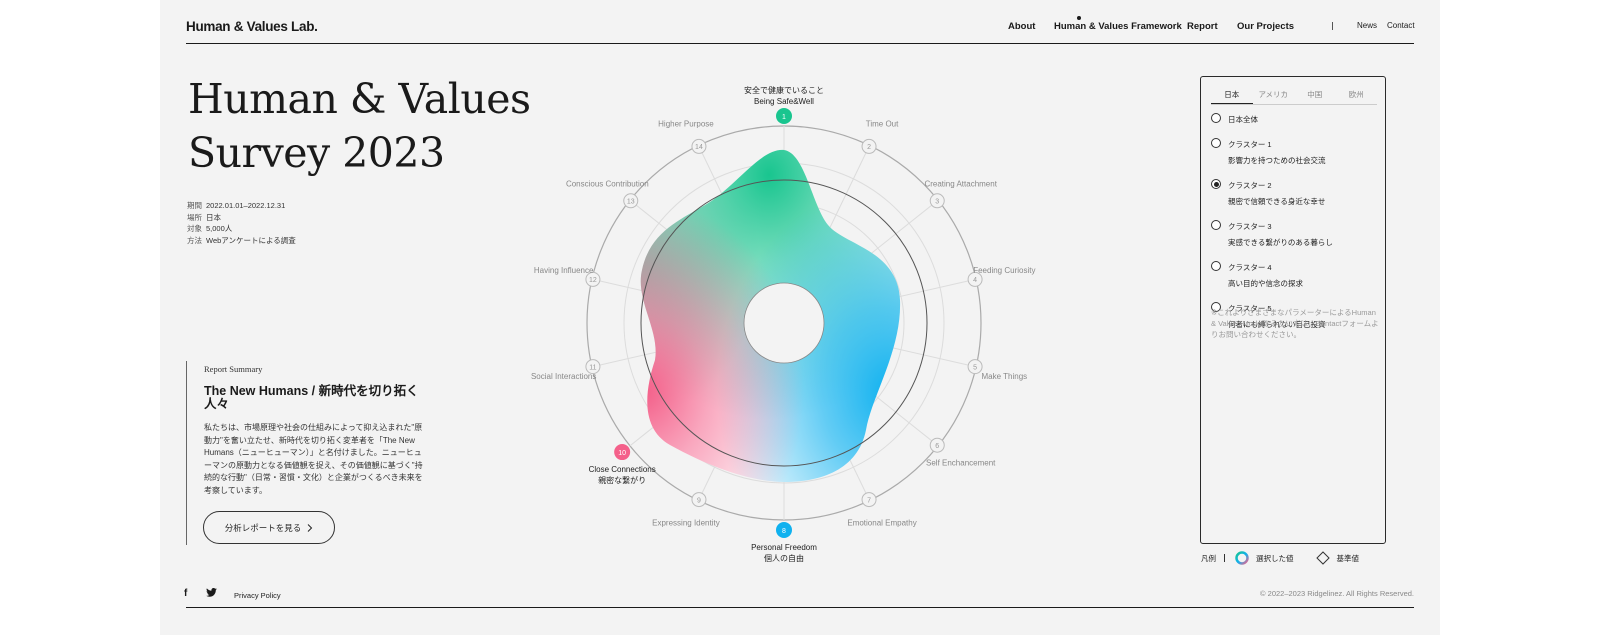 The image size is (1600, 635). I want to click on legend-separator, so click(1224, 558).